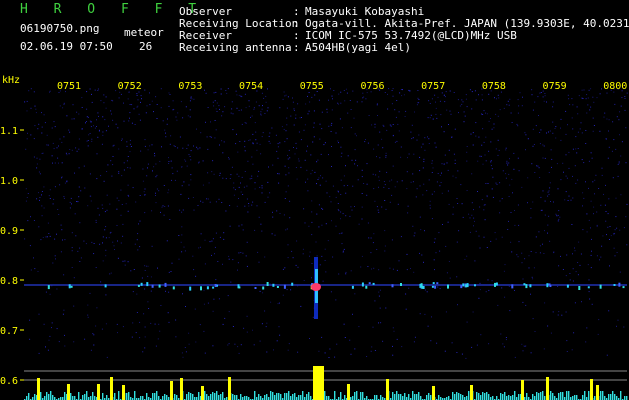  Describe the element at coordinates (555, 86) in the screenshot. I see `time-tick-label: 0759` at that location.